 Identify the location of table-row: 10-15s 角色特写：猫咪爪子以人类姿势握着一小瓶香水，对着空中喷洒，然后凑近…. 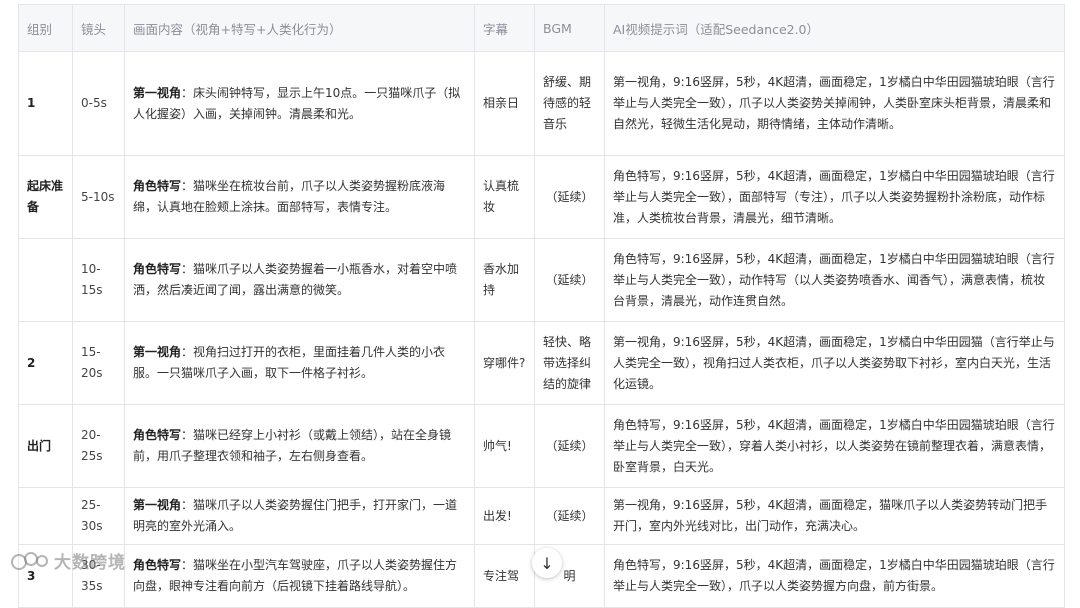
(541, 280).